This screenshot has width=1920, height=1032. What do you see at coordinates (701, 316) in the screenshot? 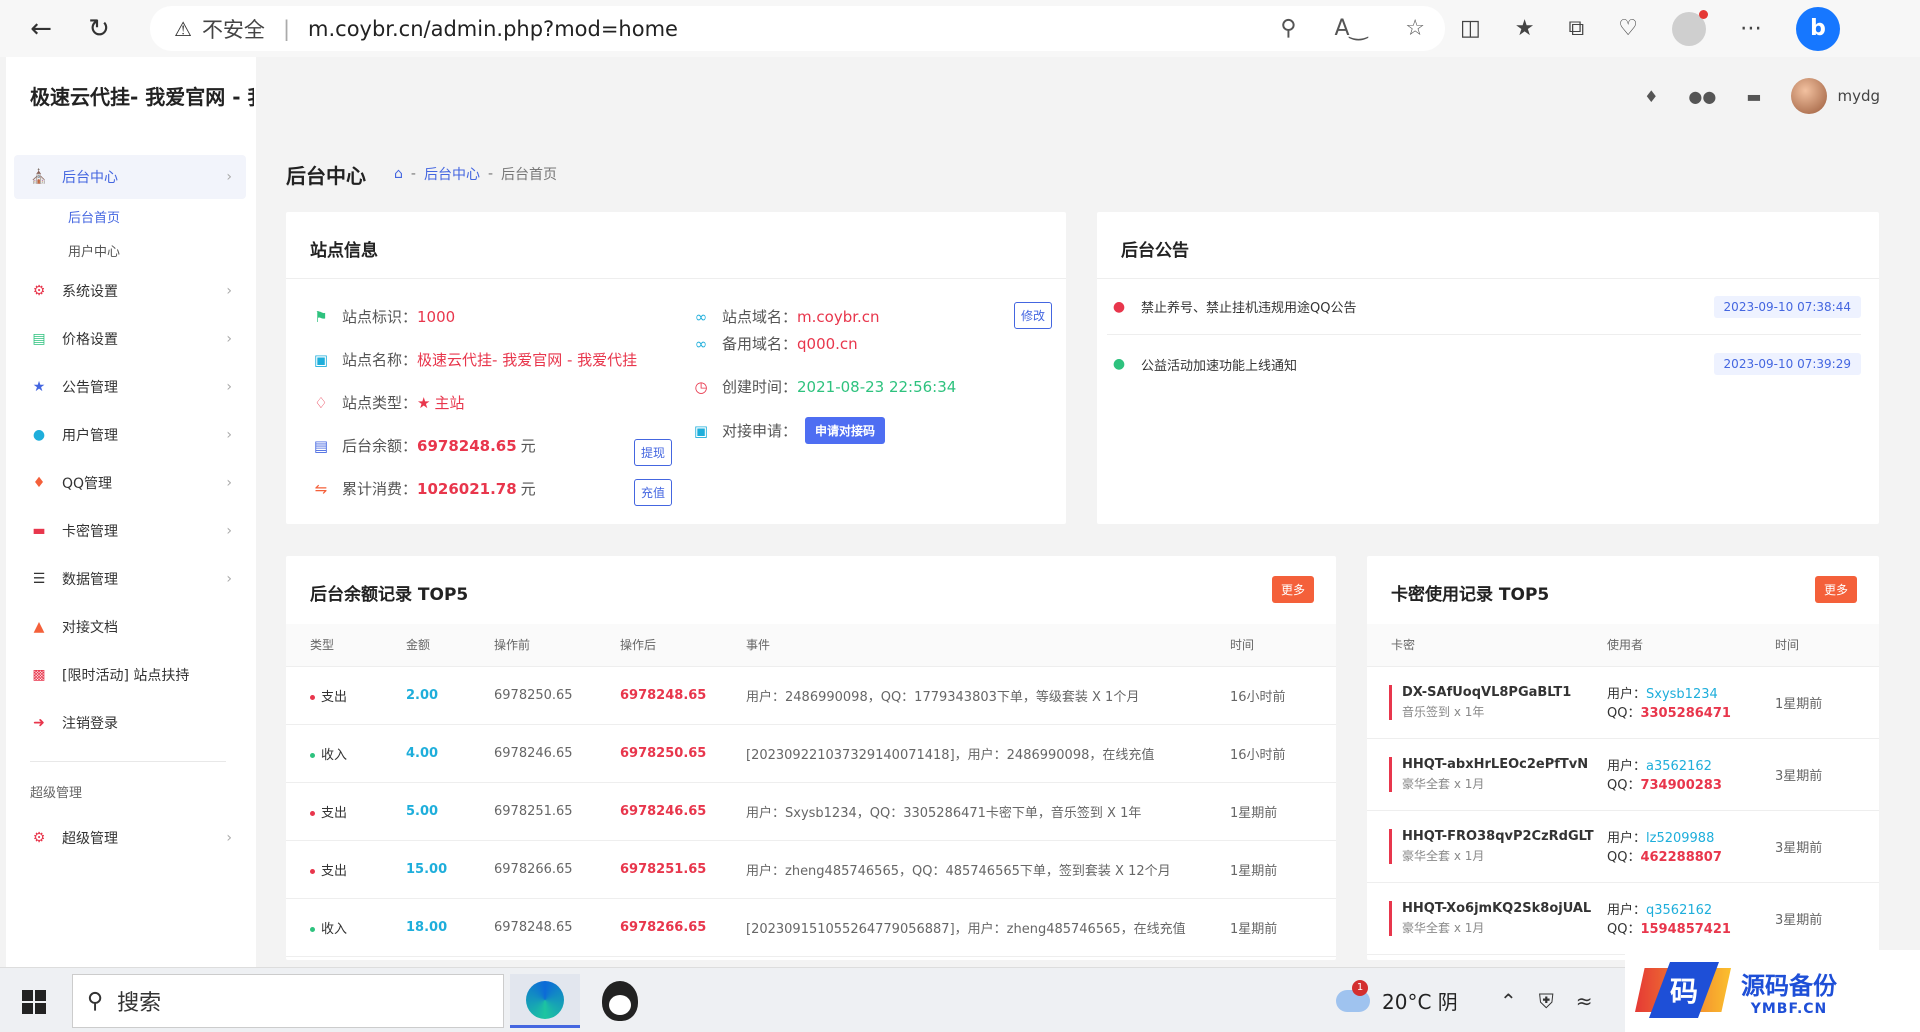
I see `link-icon: ∞` at bounding box center [701, 316].